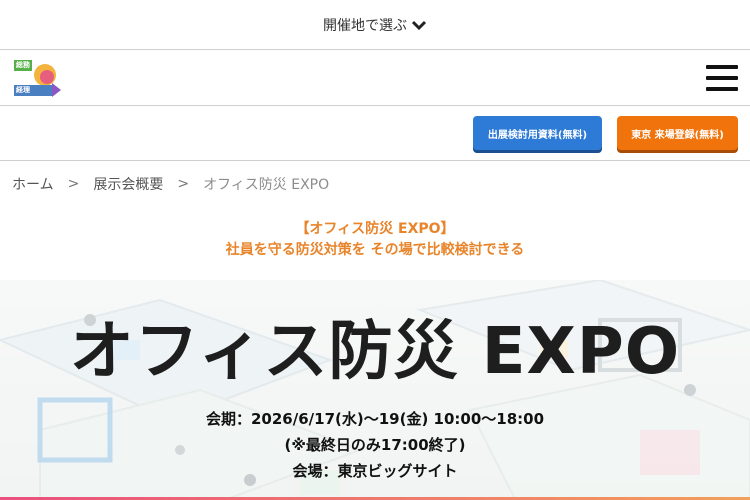  I want to click on logo-text-soumu: 総務, so click(23, 65).